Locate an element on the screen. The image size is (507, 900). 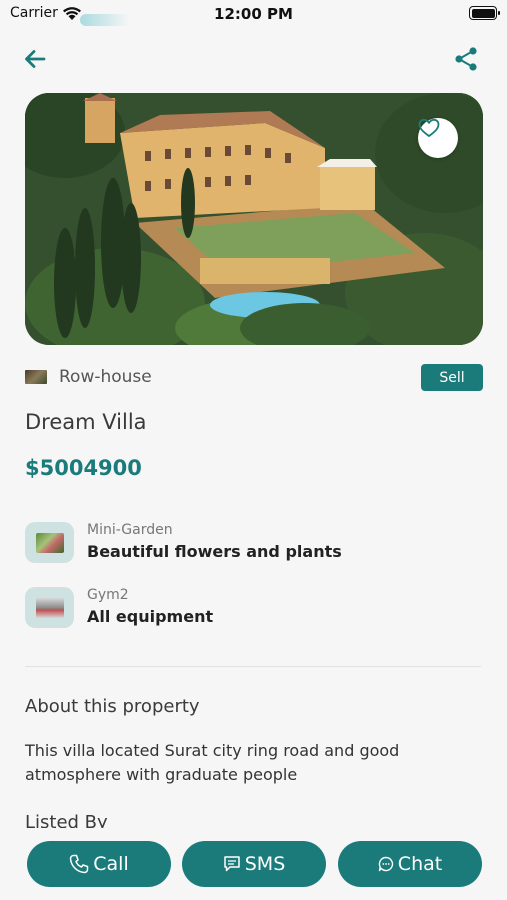
status-time: 12:00 PM is located at coordinates (253, 14).